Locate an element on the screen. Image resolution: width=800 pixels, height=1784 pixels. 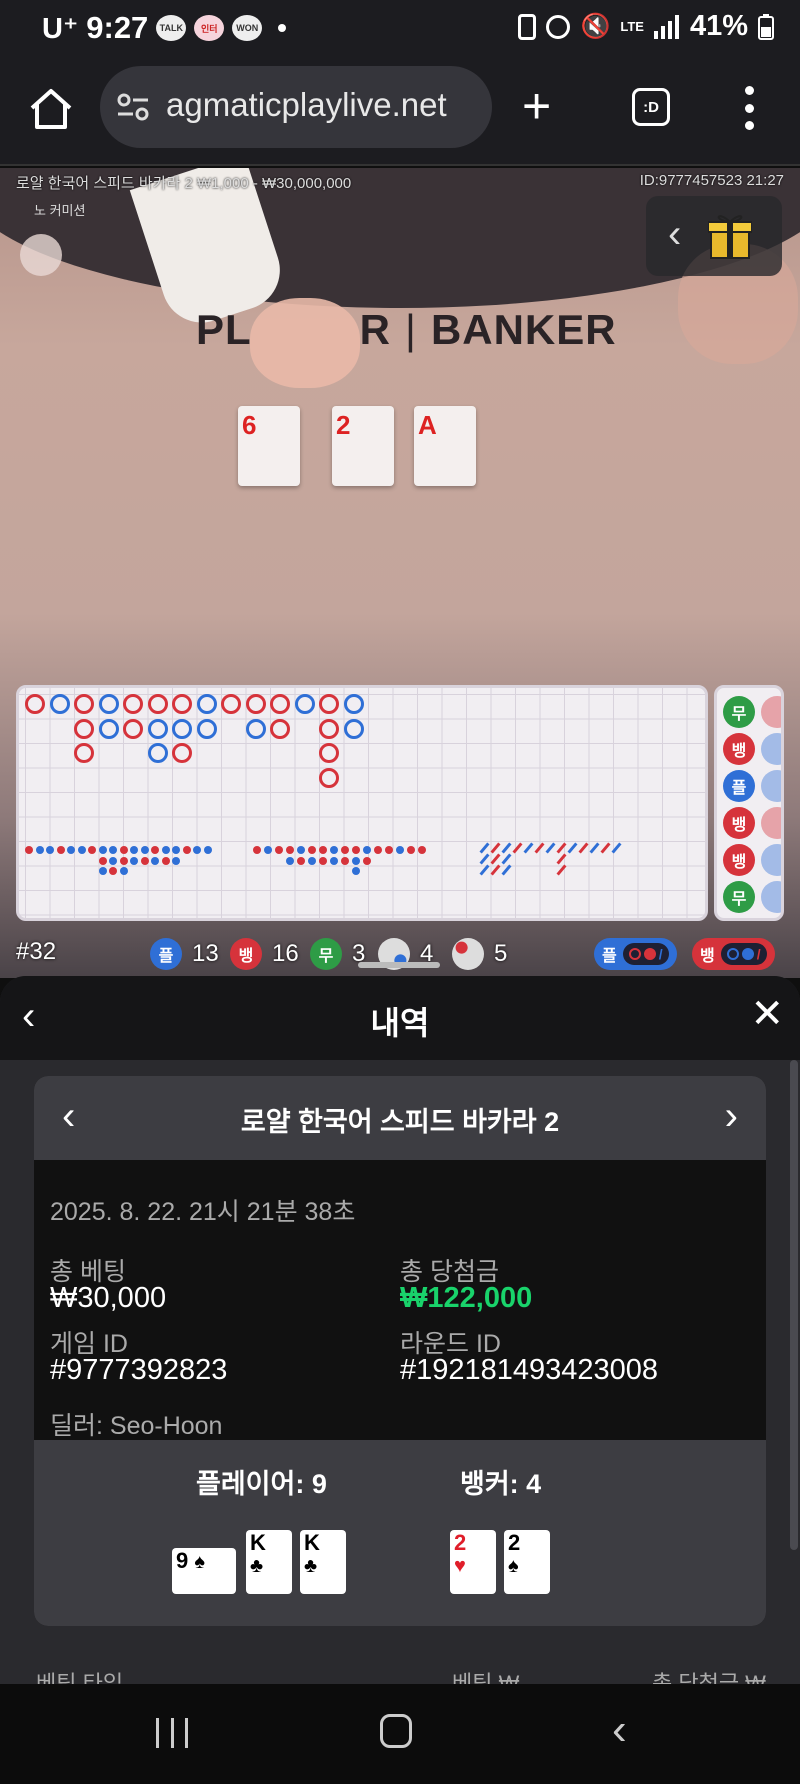
bead-road-side: 무 뱅 플 뱅 뱅 무 is located at coordinates (749, 803).